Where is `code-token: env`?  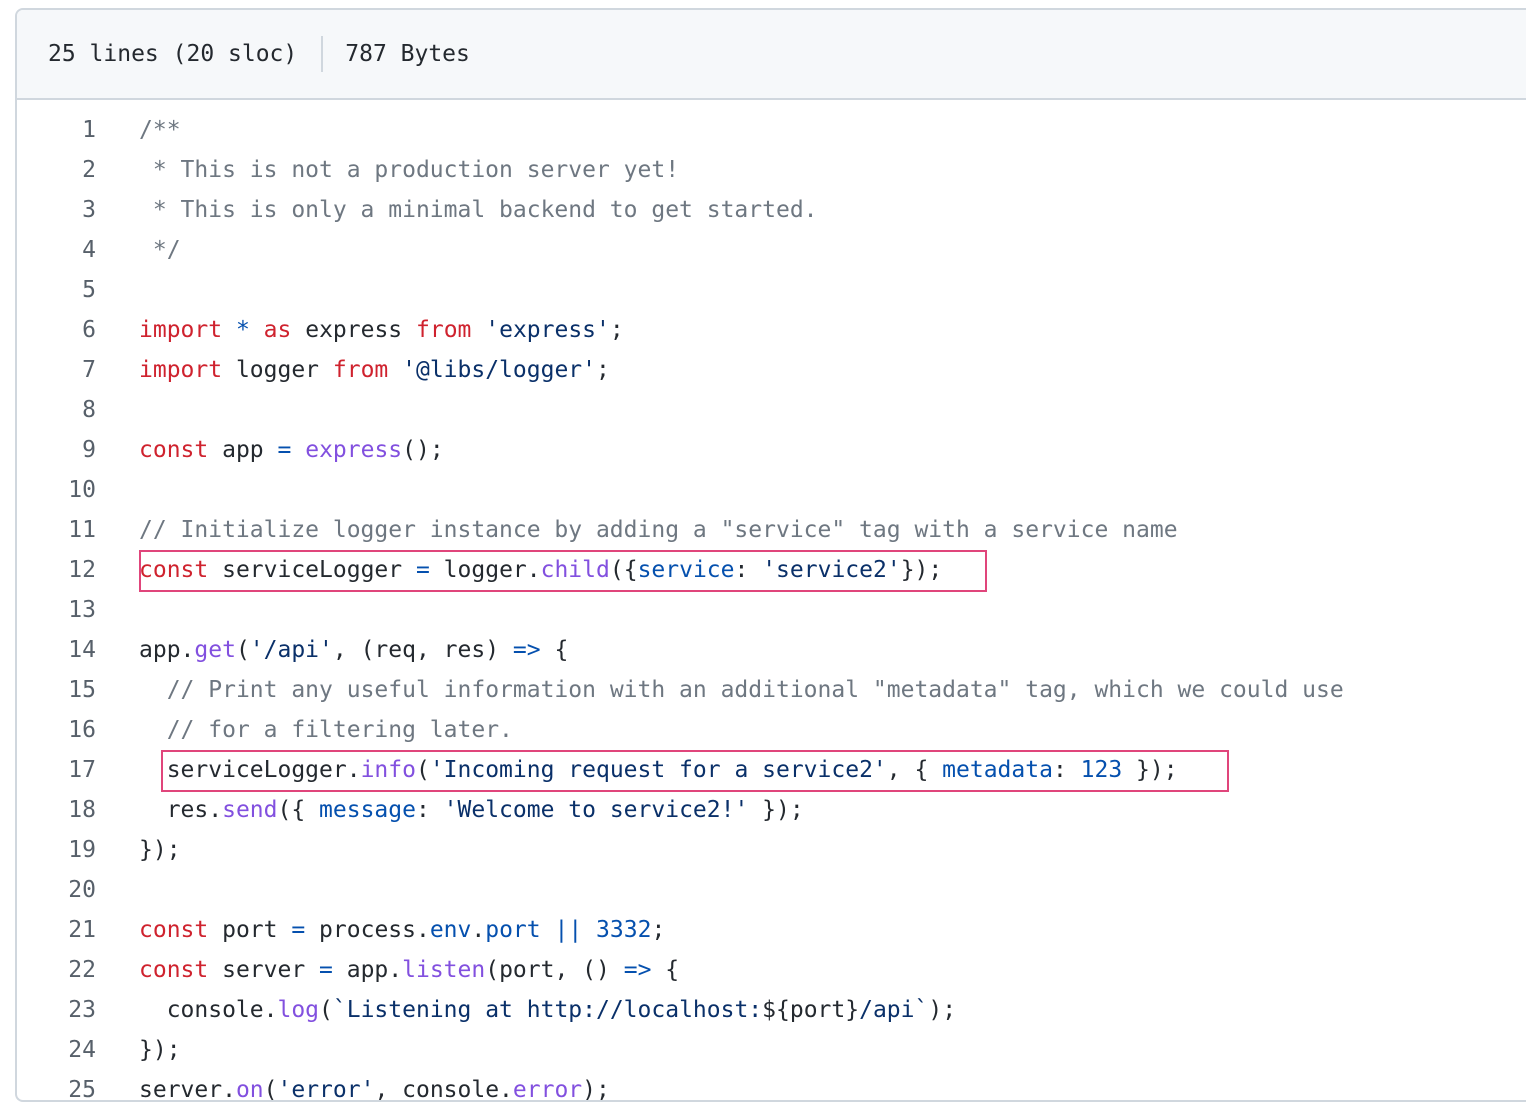 code-token: env is located at coordinates (450, 930).